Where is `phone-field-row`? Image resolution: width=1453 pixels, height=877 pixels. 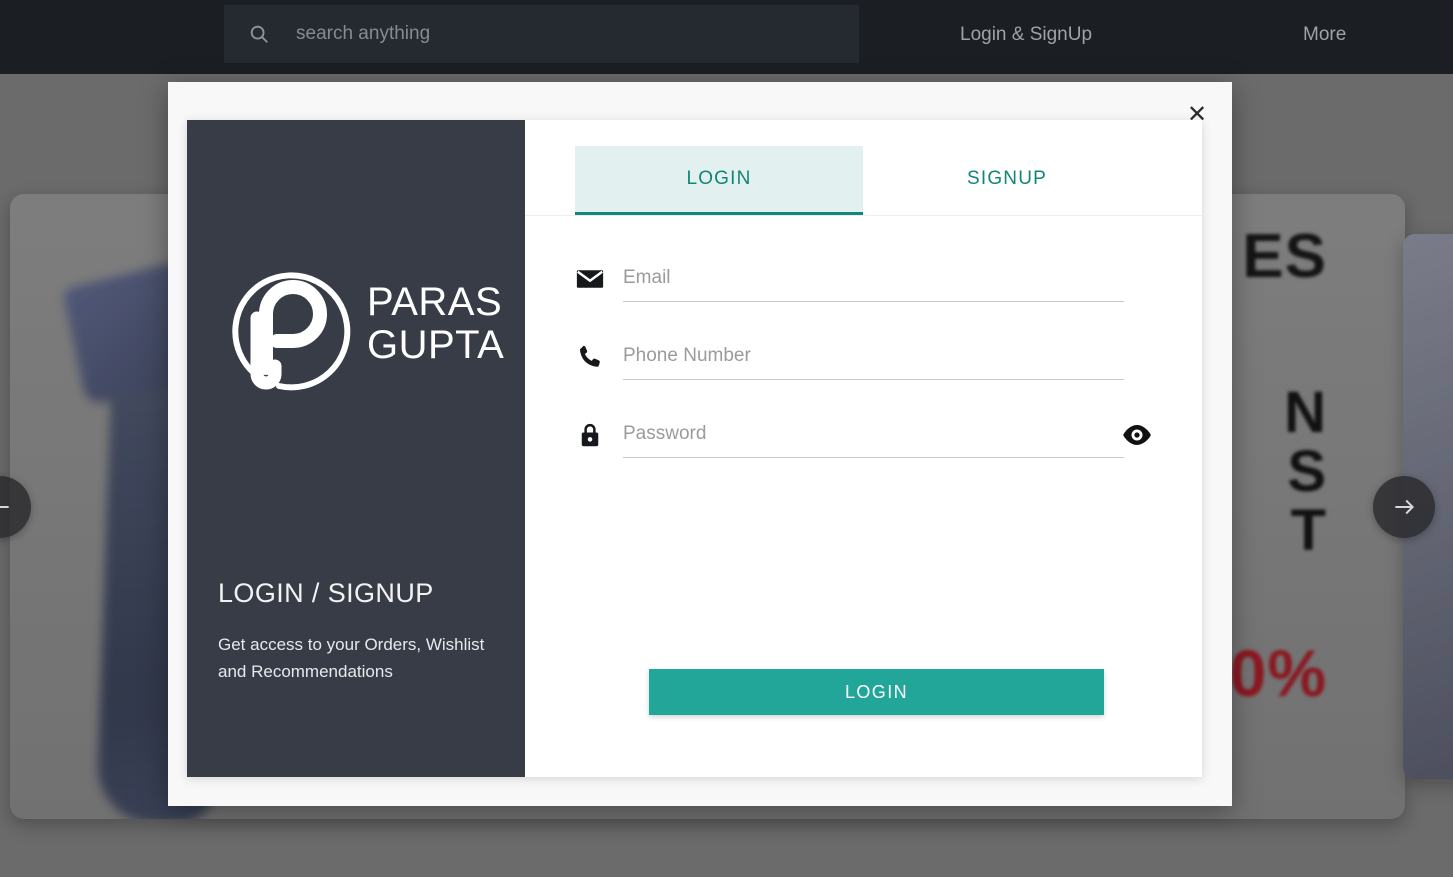 phone-field-row is located at coordinates (849, 361).